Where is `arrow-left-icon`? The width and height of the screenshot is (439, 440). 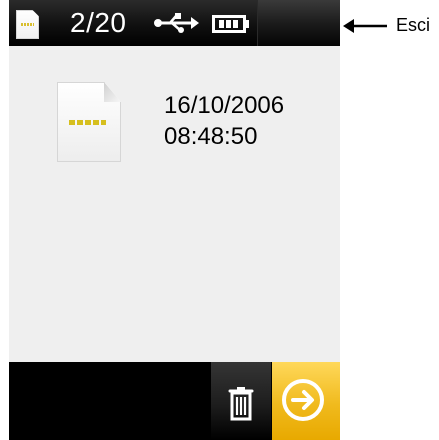
arrow-left-icon is located at coordinates (365, 26).